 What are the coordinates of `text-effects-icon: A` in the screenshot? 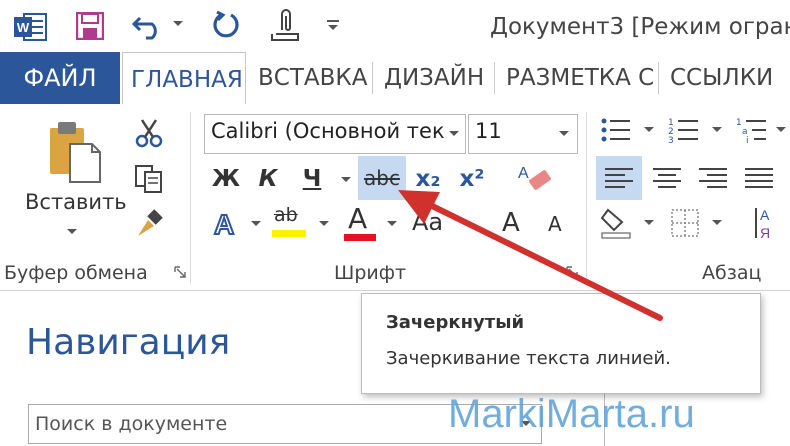 It's located at (227, 223).